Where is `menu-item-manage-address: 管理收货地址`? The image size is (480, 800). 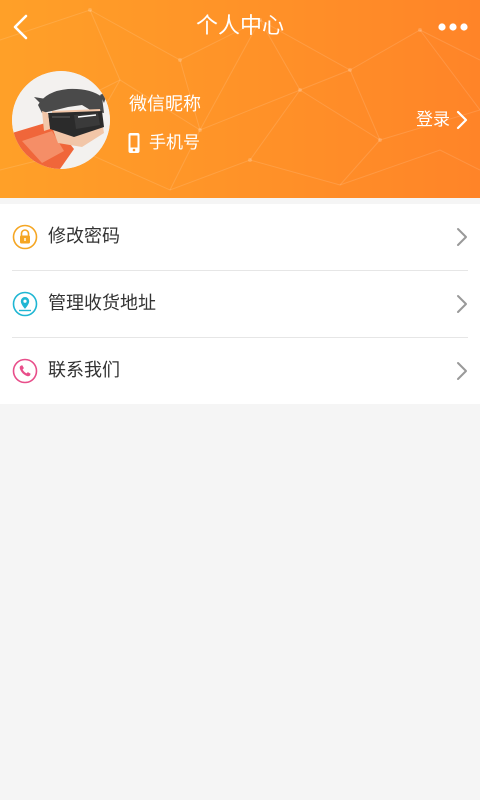
menu-item-manage-address: 管理收货地址 is located at coordinates (240, 304).